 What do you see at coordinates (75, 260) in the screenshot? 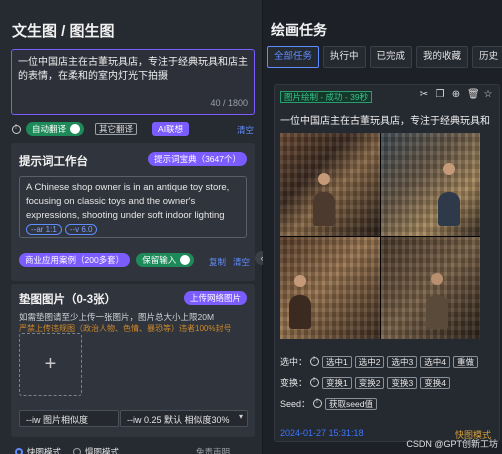
I see `commercial-cases-button: 商业应用案例（200多套）` at bounding box center [75, 260].